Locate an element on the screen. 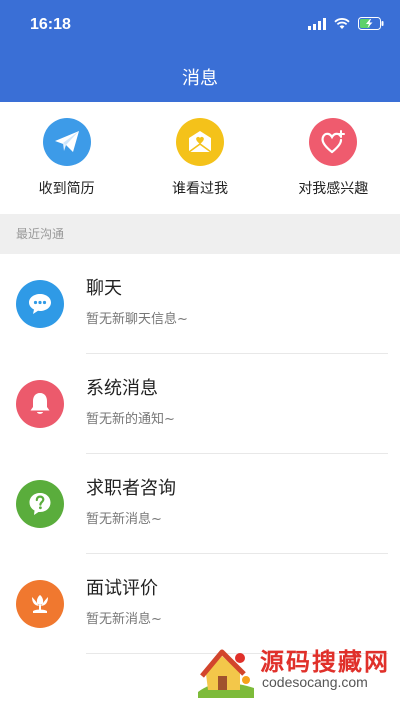 This screenshot has width=400, height=710. conversation-subtitle: 暂无新聊天信息~ is located at coordinates (137, 319).